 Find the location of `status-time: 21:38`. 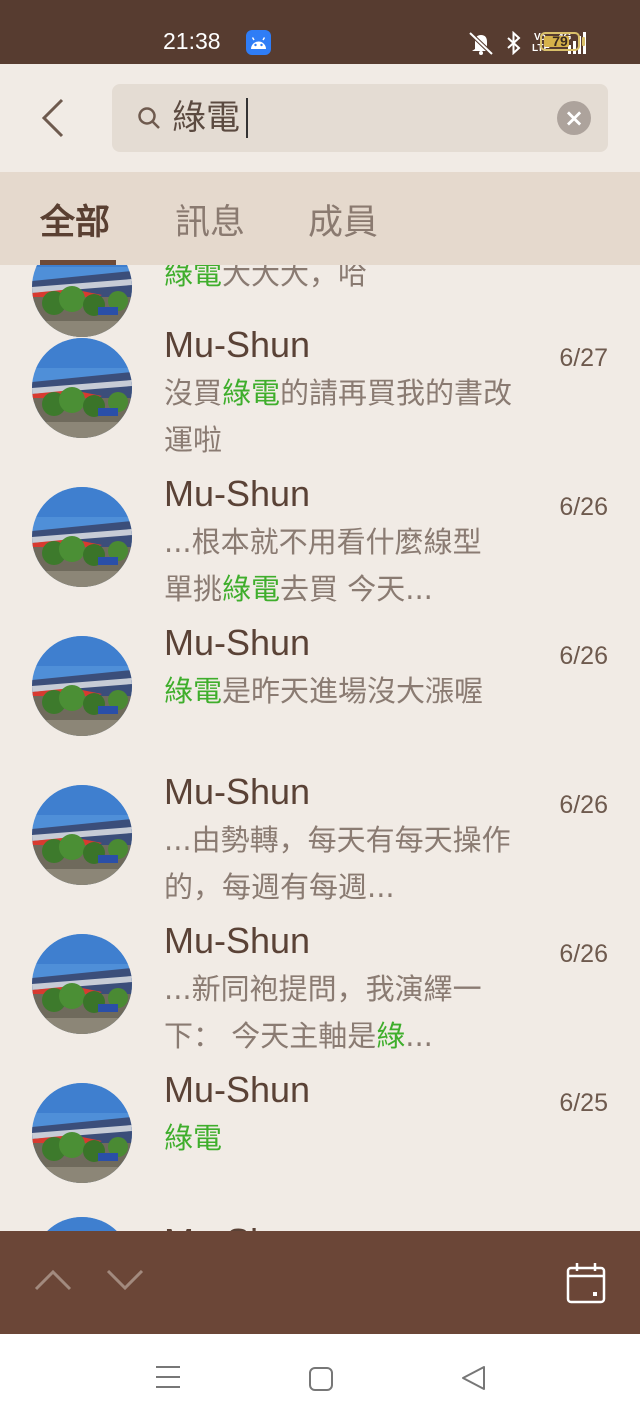

status-time: 21:38 is located at coordinates (192, 41).